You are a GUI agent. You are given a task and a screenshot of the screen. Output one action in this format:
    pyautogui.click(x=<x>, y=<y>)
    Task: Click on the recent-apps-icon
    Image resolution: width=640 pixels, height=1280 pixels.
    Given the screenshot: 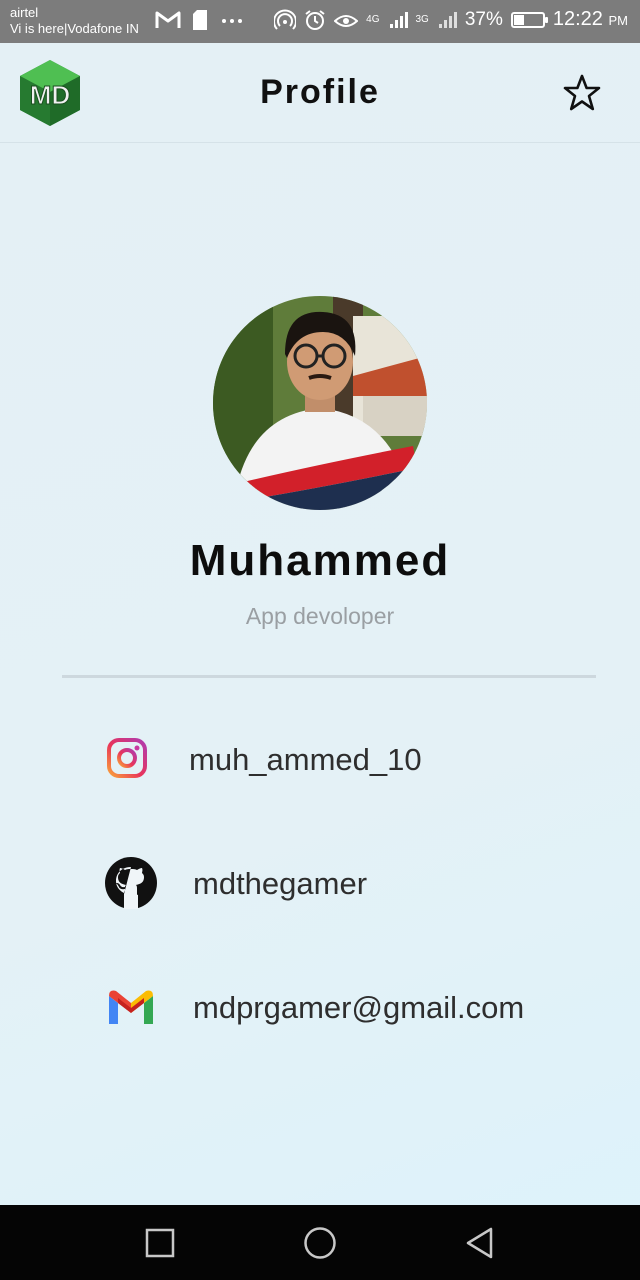 What is the action you would take?
    pyautogui.click(x=160, y=1243)
    